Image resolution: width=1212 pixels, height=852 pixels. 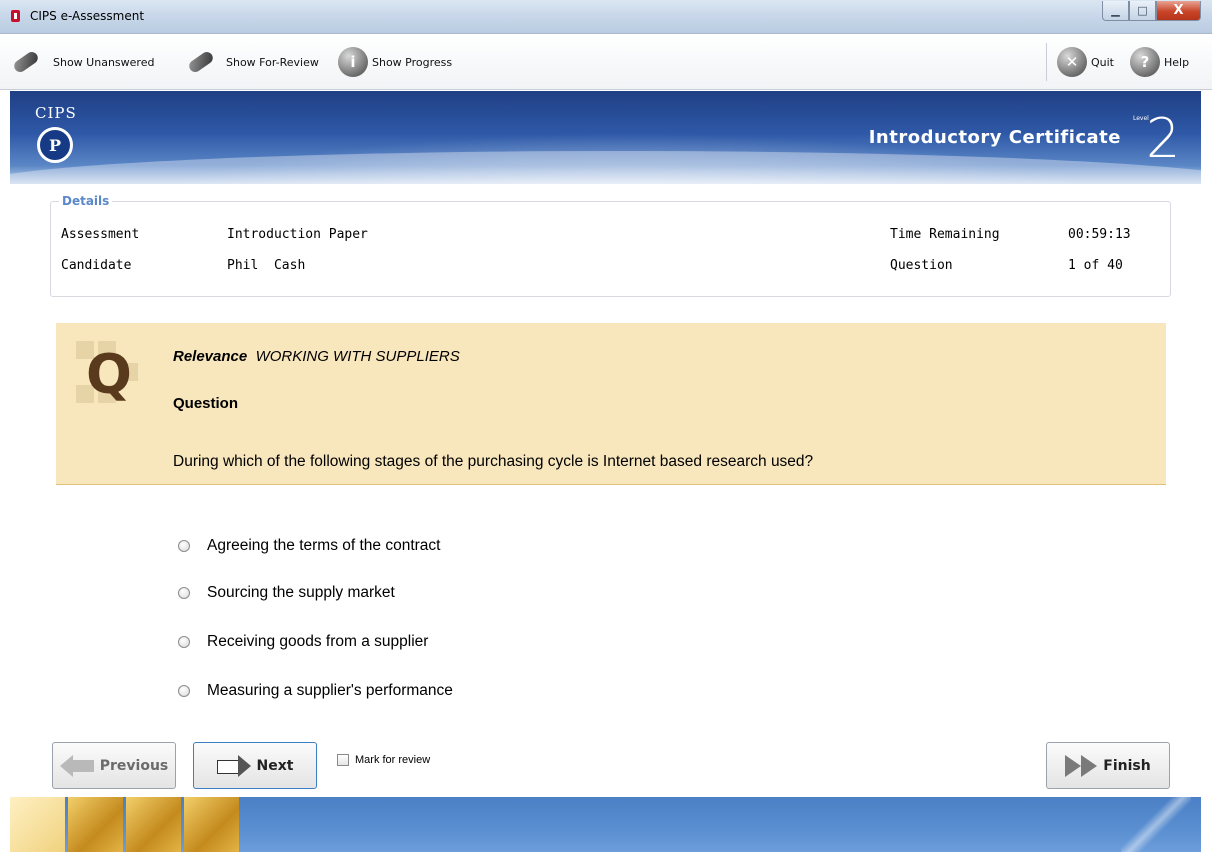 What do you see at coordinates (86, 201) in the screenshot?
I see `details-legend: Details` at bounding box center [86, 201].